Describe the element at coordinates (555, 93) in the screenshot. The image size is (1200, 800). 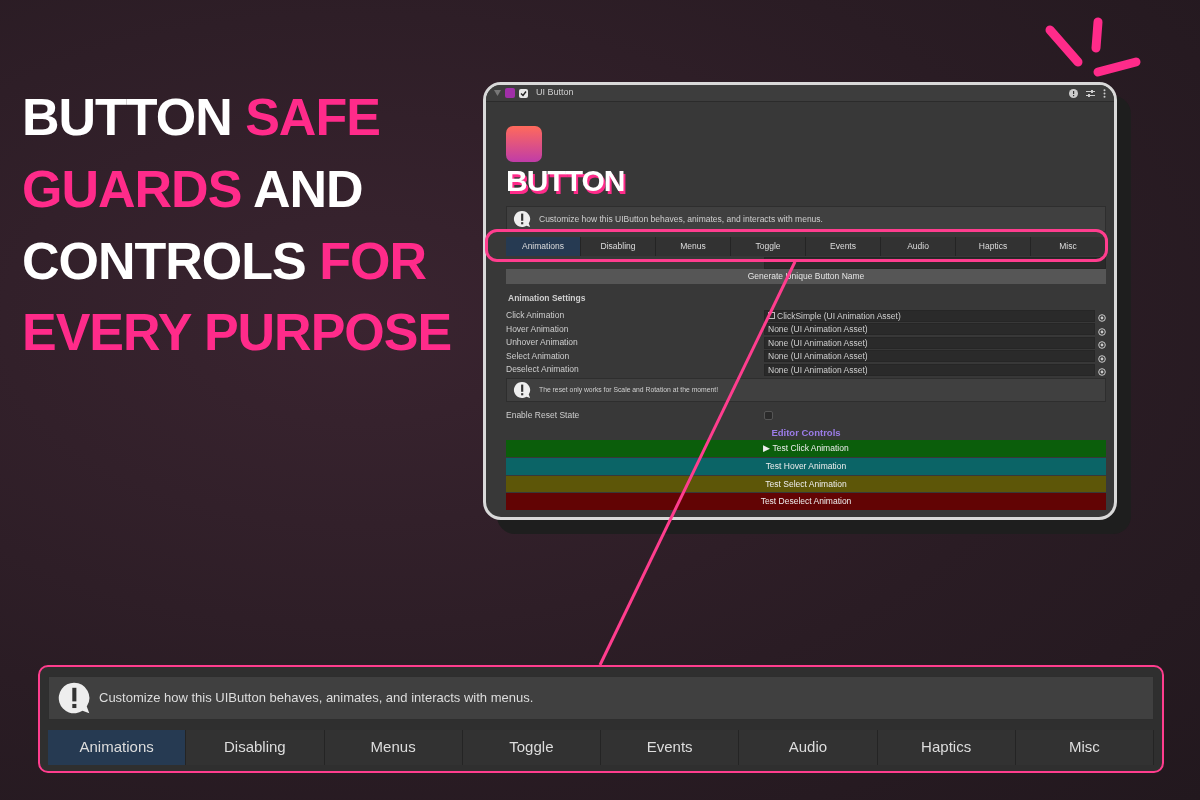
I see `component-title: UI Button` at that location.